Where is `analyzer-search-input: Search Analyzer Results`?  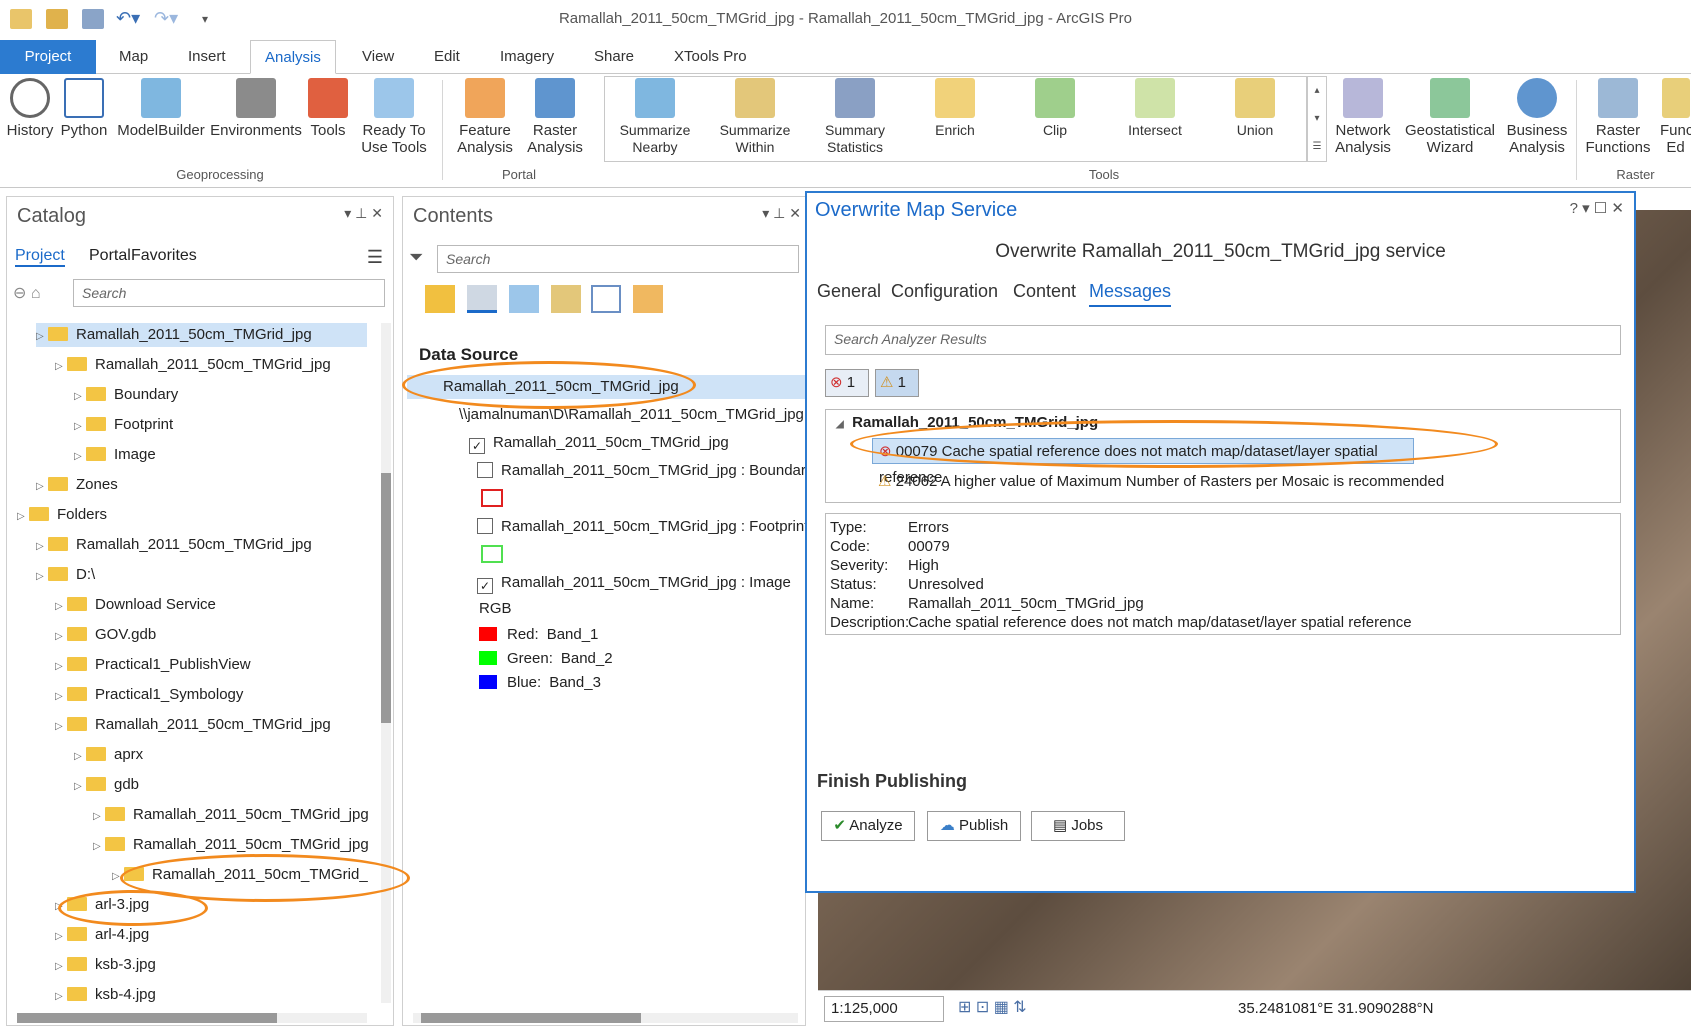
analyzer-search-input: Search Analyzer Results is located at coordinates (1223, 340).